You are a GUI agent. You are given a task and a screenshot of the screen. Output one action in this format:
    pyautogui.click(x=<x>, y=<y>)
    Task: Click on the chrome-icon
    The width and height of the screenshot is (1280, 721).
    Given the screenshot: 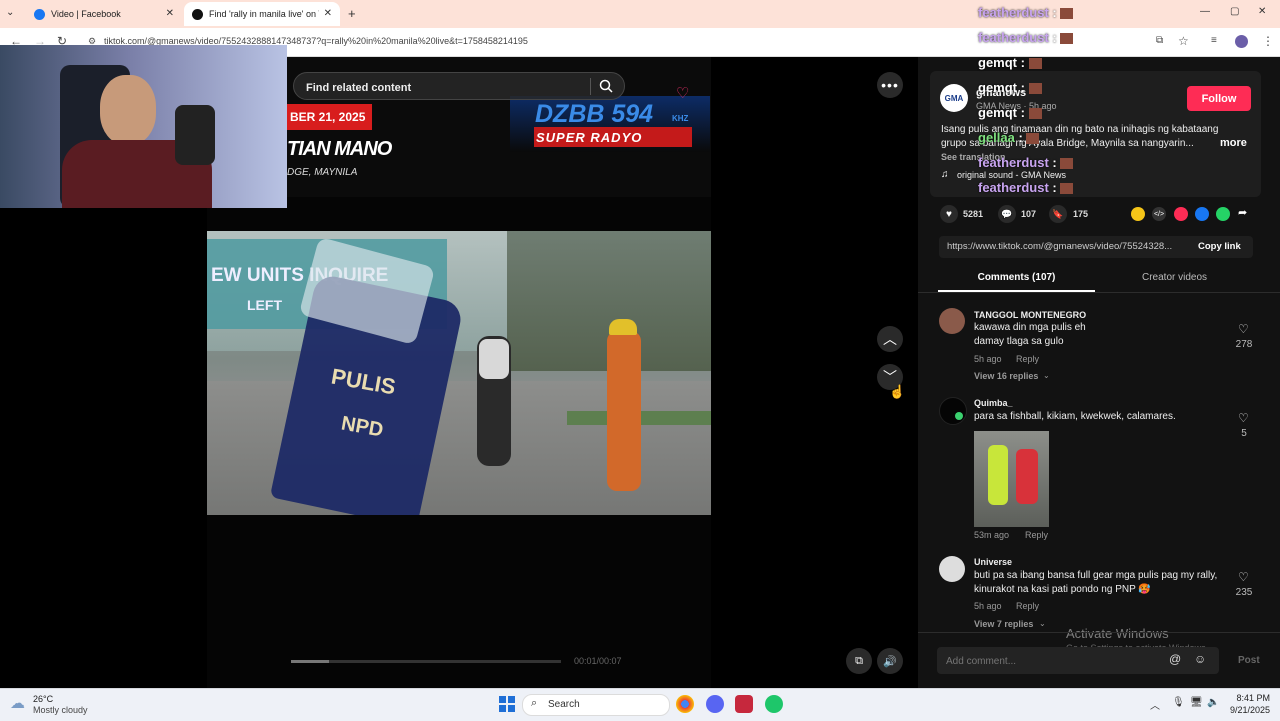 What is the action you would take?
    pyautogui.click(x=685, y=704)
    